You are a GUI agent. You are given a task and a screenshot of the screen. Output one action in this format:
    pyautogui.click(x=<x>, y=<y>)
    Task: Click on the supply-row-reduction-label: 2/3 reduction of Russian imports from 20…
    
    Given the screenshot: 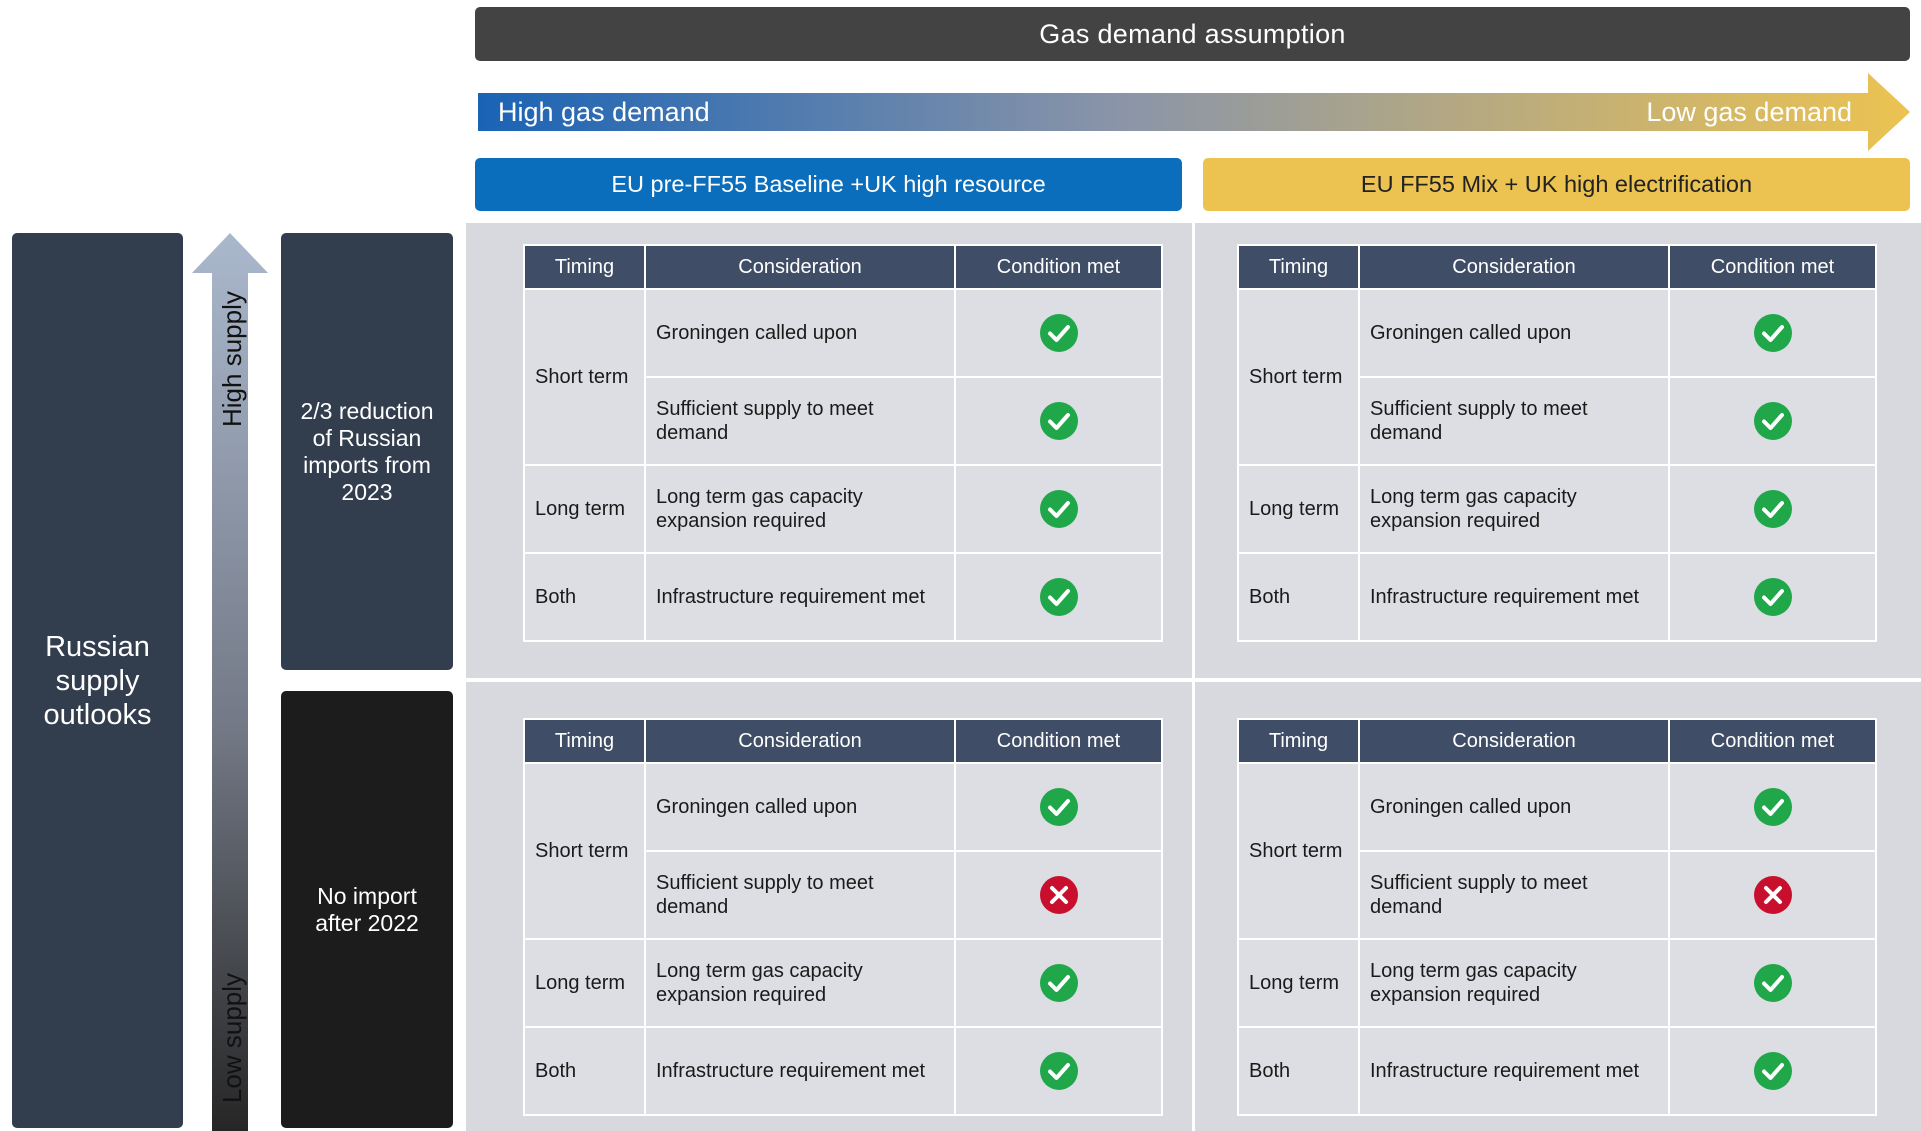 What is the action you would take?
    pyautogui.click(x=367, y=451)
    